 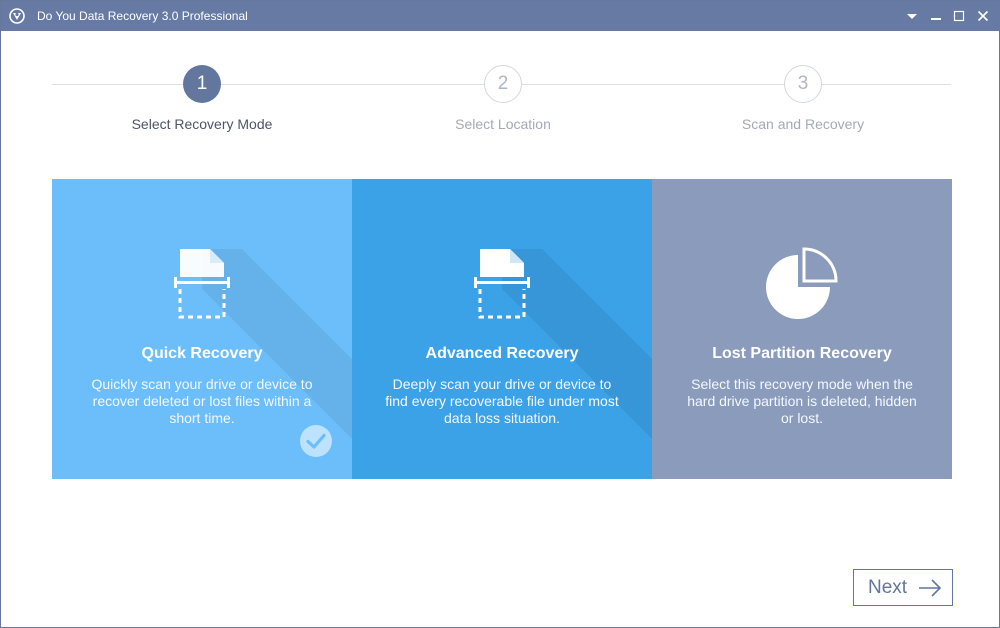 I want to click on close-button, so click(x=983, y=16).